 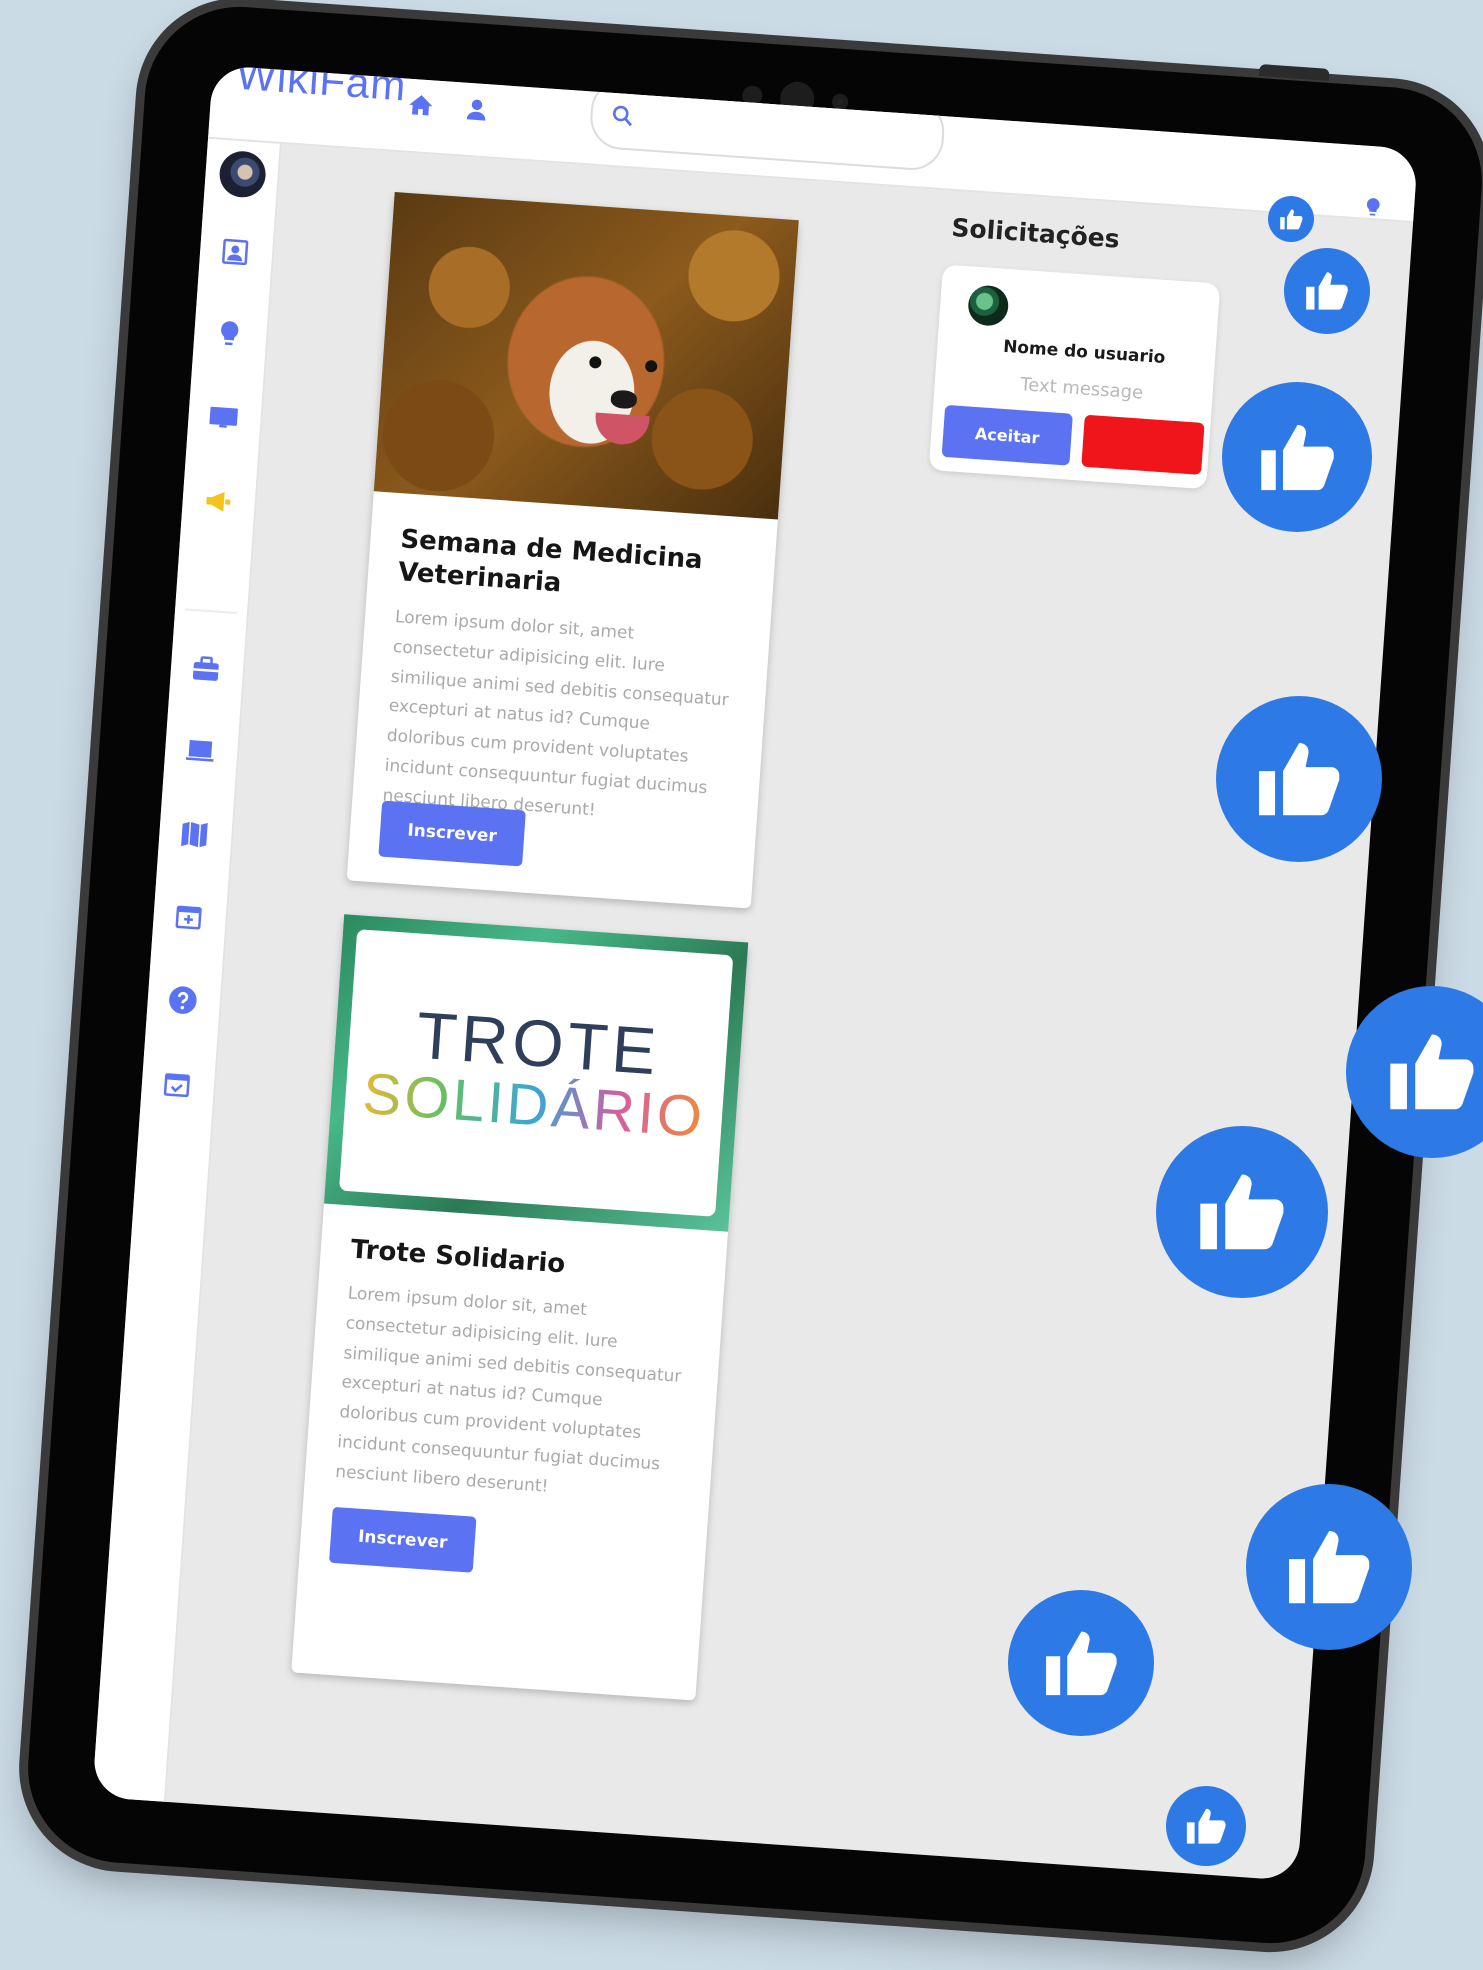 I want to click on user-icon, so click(x=477, y=110).